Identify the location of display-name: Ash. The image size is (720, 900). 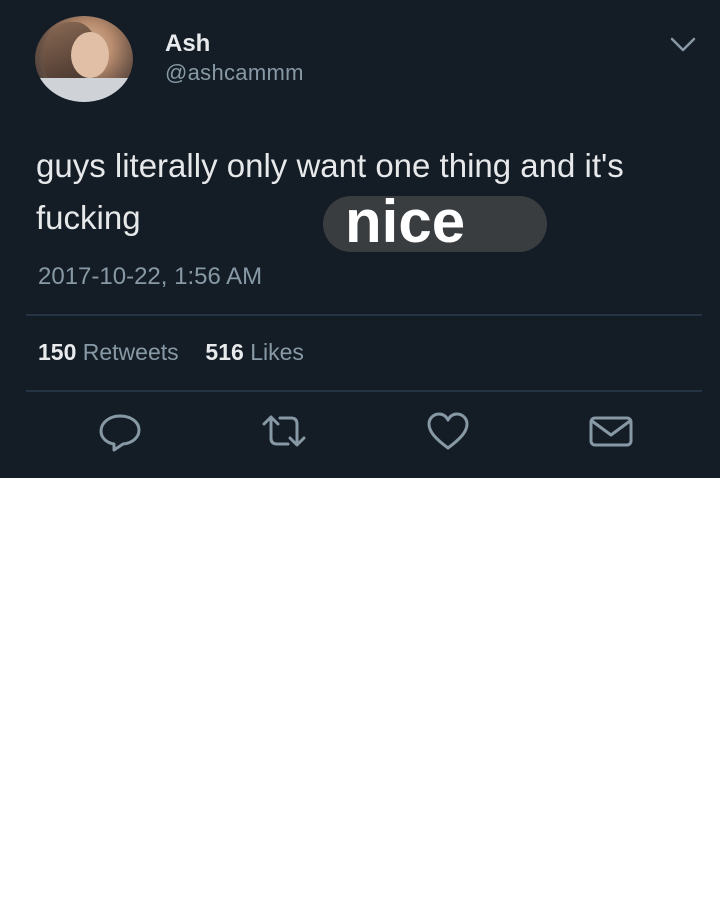
(187, 44).